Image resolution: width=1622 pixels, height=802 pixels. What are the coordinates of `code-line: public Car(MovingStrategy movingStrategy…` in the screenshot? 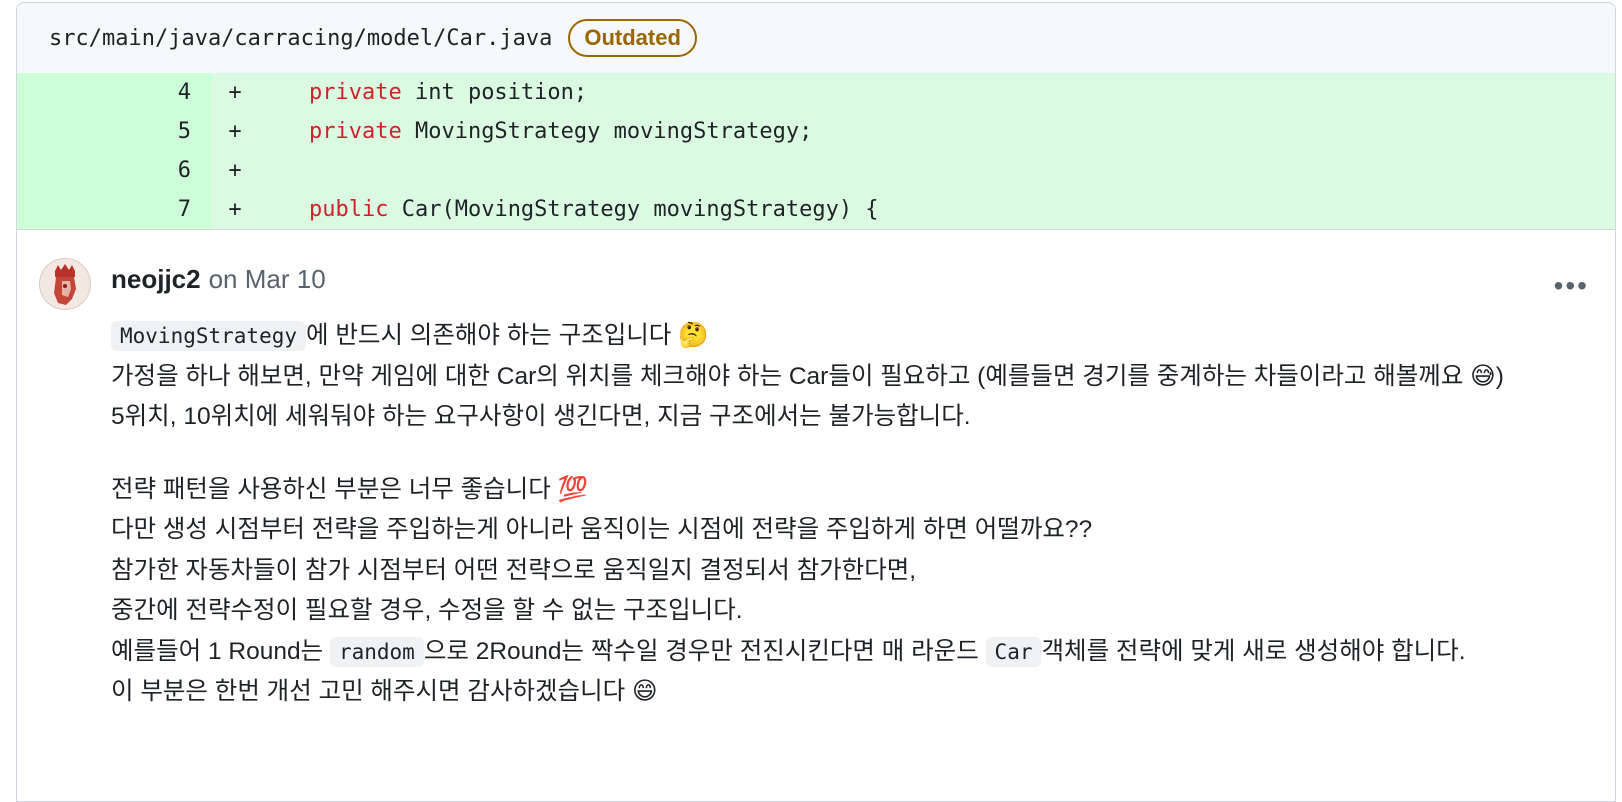 It's located at (569, 209).